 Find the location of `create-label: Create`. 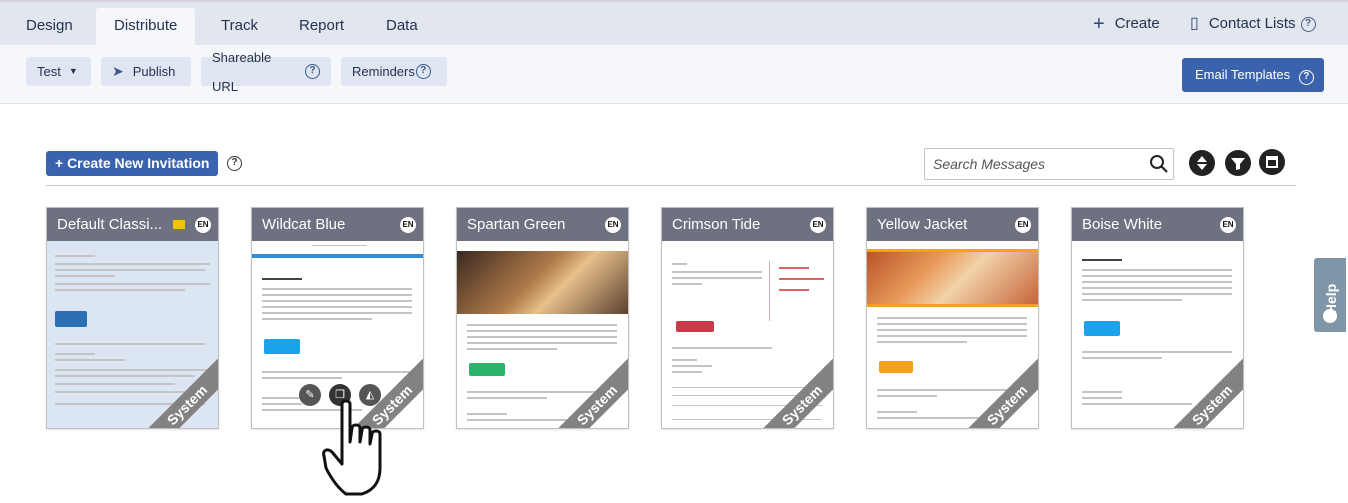

create-label: Create is located at coordinates (1137, 23).